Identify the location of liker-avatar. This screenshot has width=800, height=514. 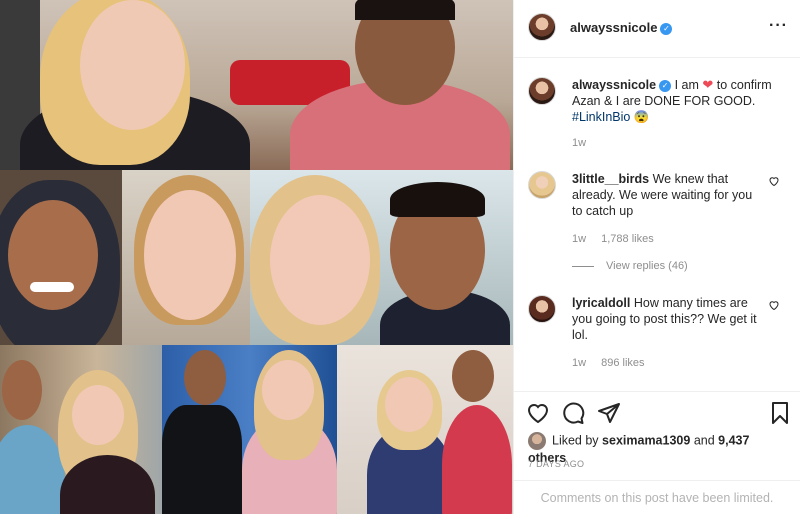
(537, 441).